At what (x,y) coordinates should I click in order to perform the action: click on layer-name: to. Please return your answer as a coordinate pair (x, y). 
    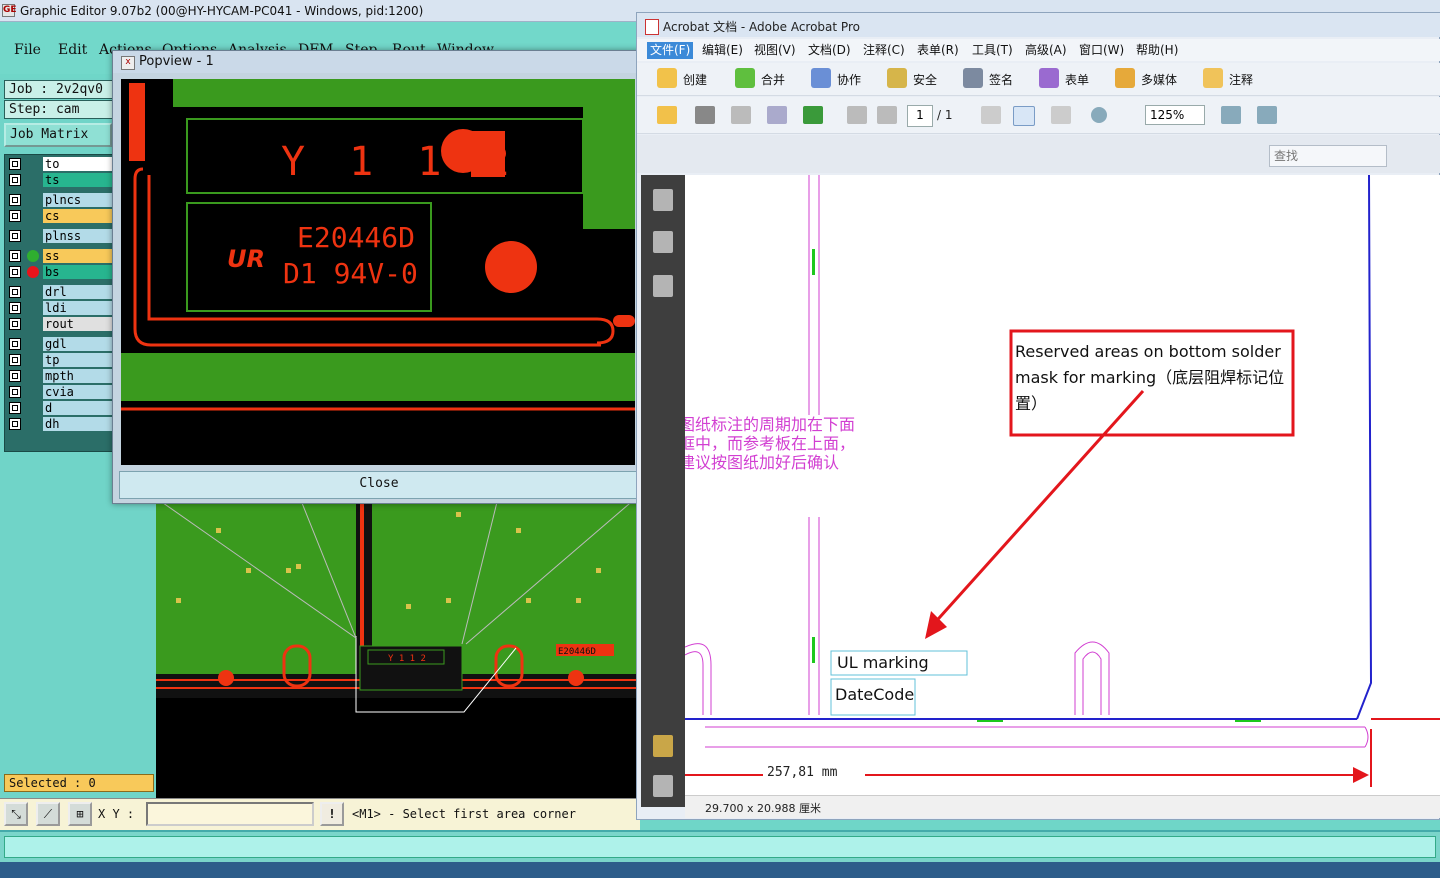
    Looking at the image, I should click on (79, 164).